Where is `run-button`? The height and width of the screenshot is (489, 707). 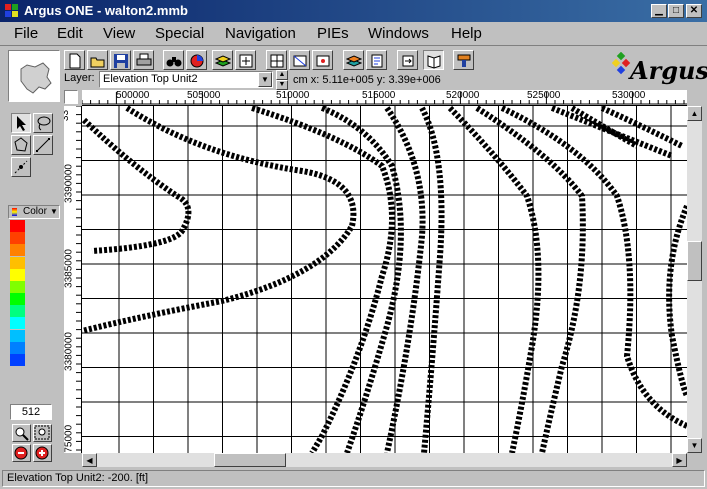
run-button is located at coordinates (463, 60).